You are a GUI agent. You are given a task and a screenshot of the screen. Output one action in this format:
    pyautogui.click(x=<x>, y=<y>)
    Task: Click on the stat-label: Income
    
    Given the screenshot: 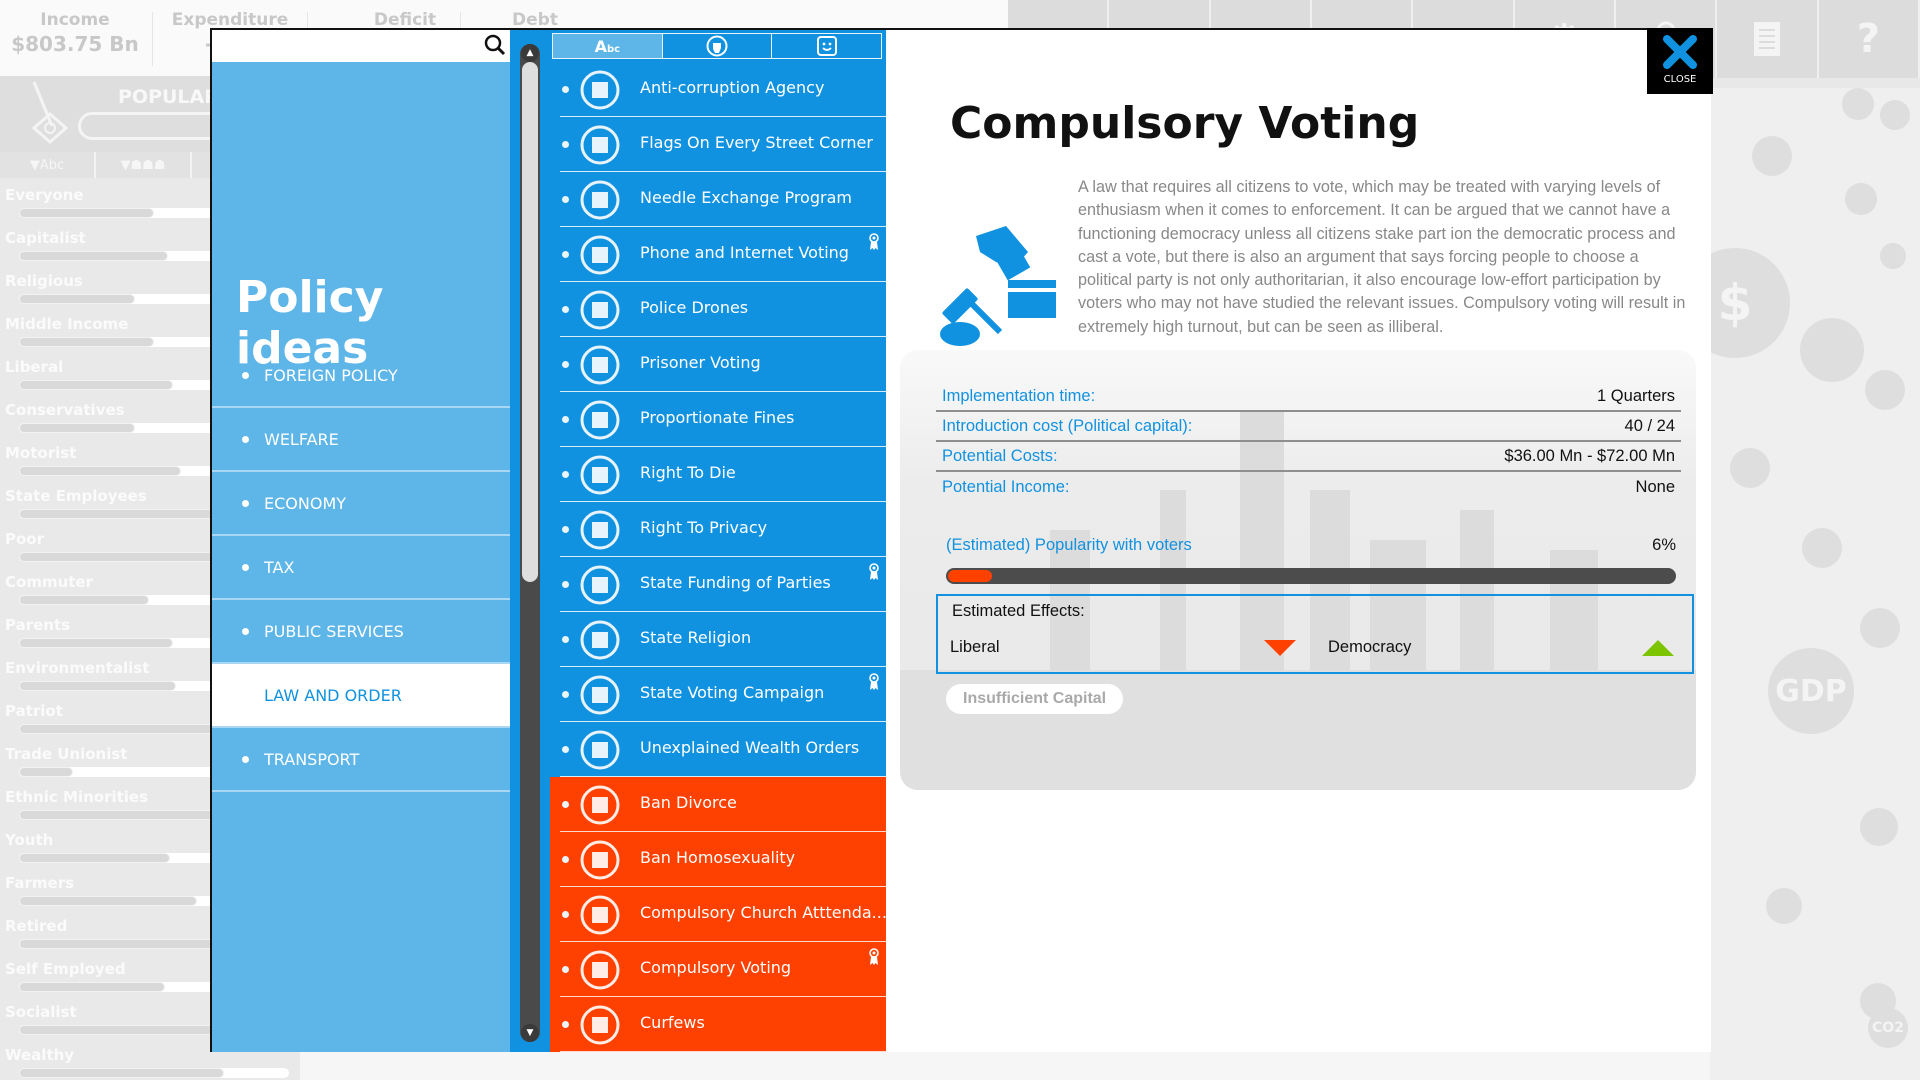 What is the action you would take?
    pyautogui.click(x=75, y=20)
    